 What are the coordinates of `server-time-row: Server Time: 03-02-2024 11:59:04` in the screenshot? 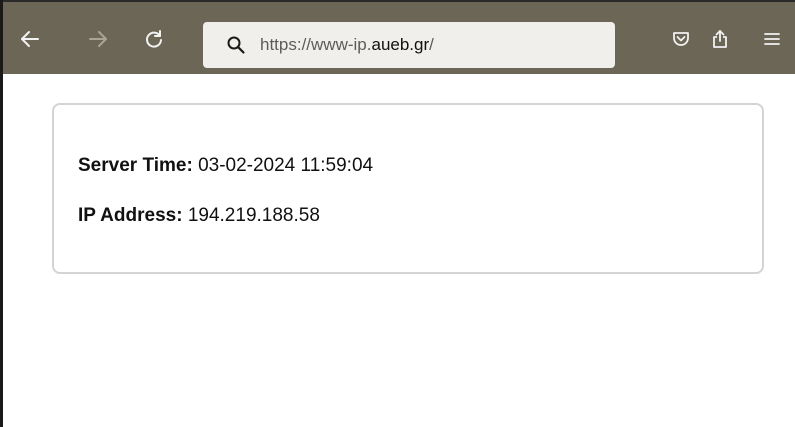 It's located at (225, 166).